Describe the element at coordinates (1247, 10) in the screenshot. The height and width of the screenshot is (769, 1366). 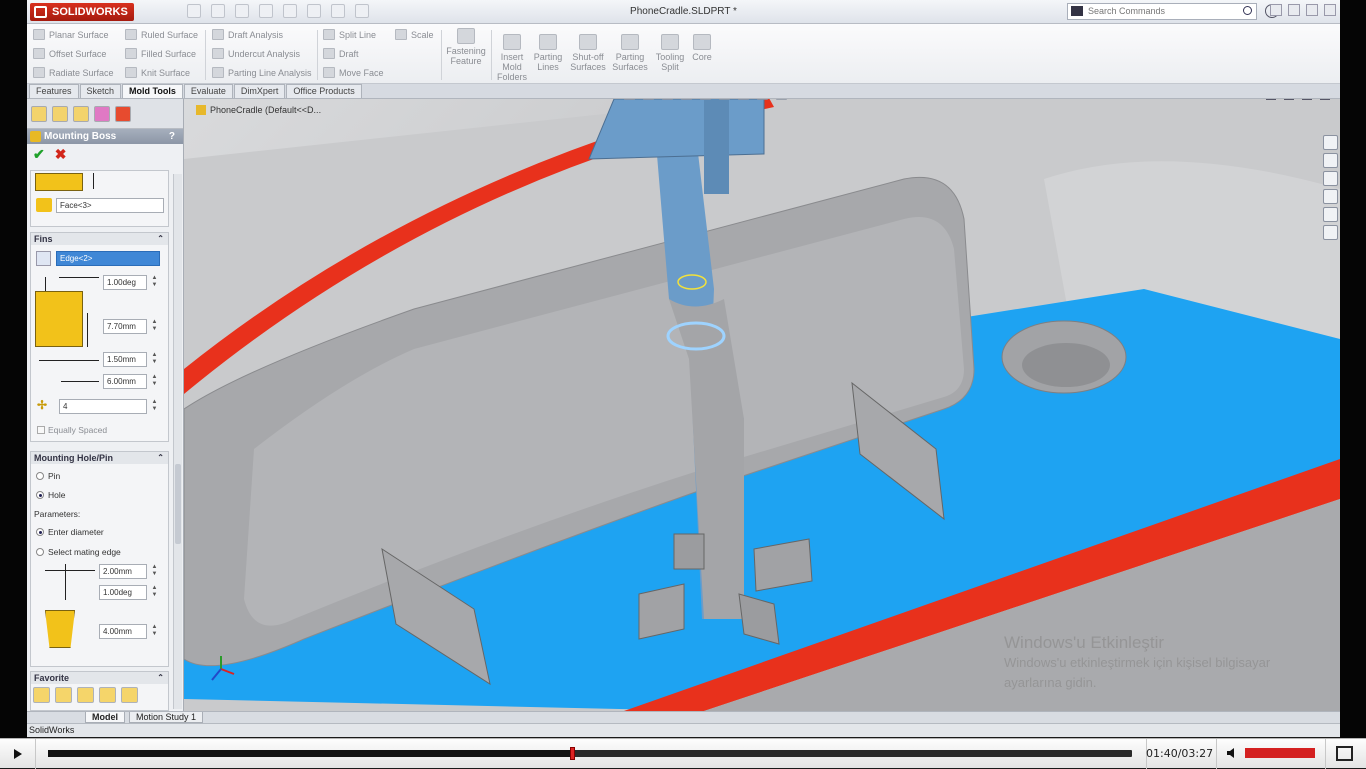
I see `search-icon` at that location.